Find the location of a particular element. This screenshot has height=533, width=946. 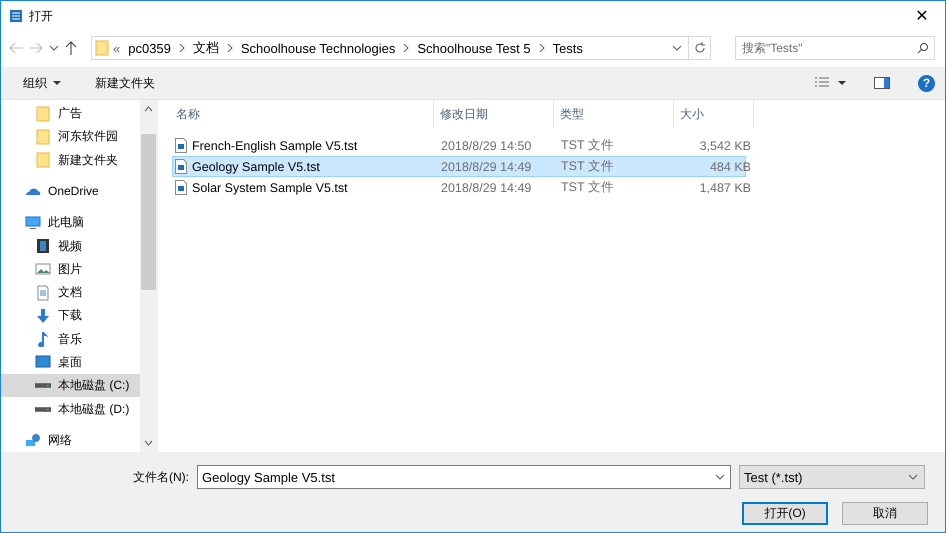

breadcrumb: Tests is located at coordinates (567, 48).